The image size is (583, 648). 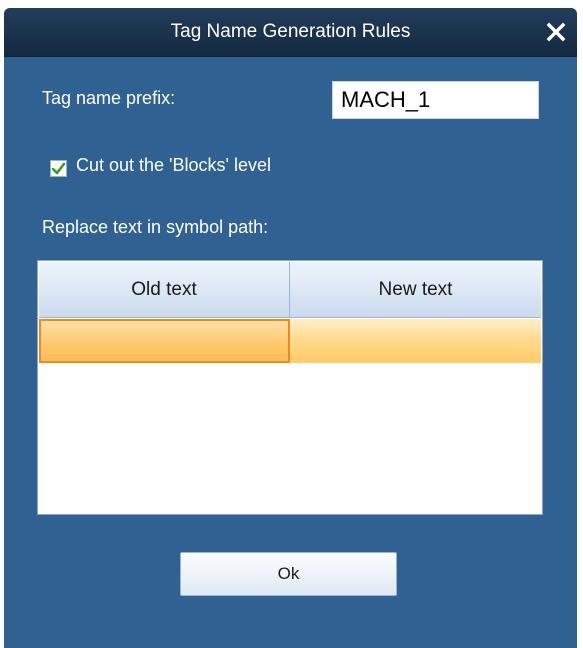 I want to click on tag-name-prefix-input, so click(x=435, y=100).